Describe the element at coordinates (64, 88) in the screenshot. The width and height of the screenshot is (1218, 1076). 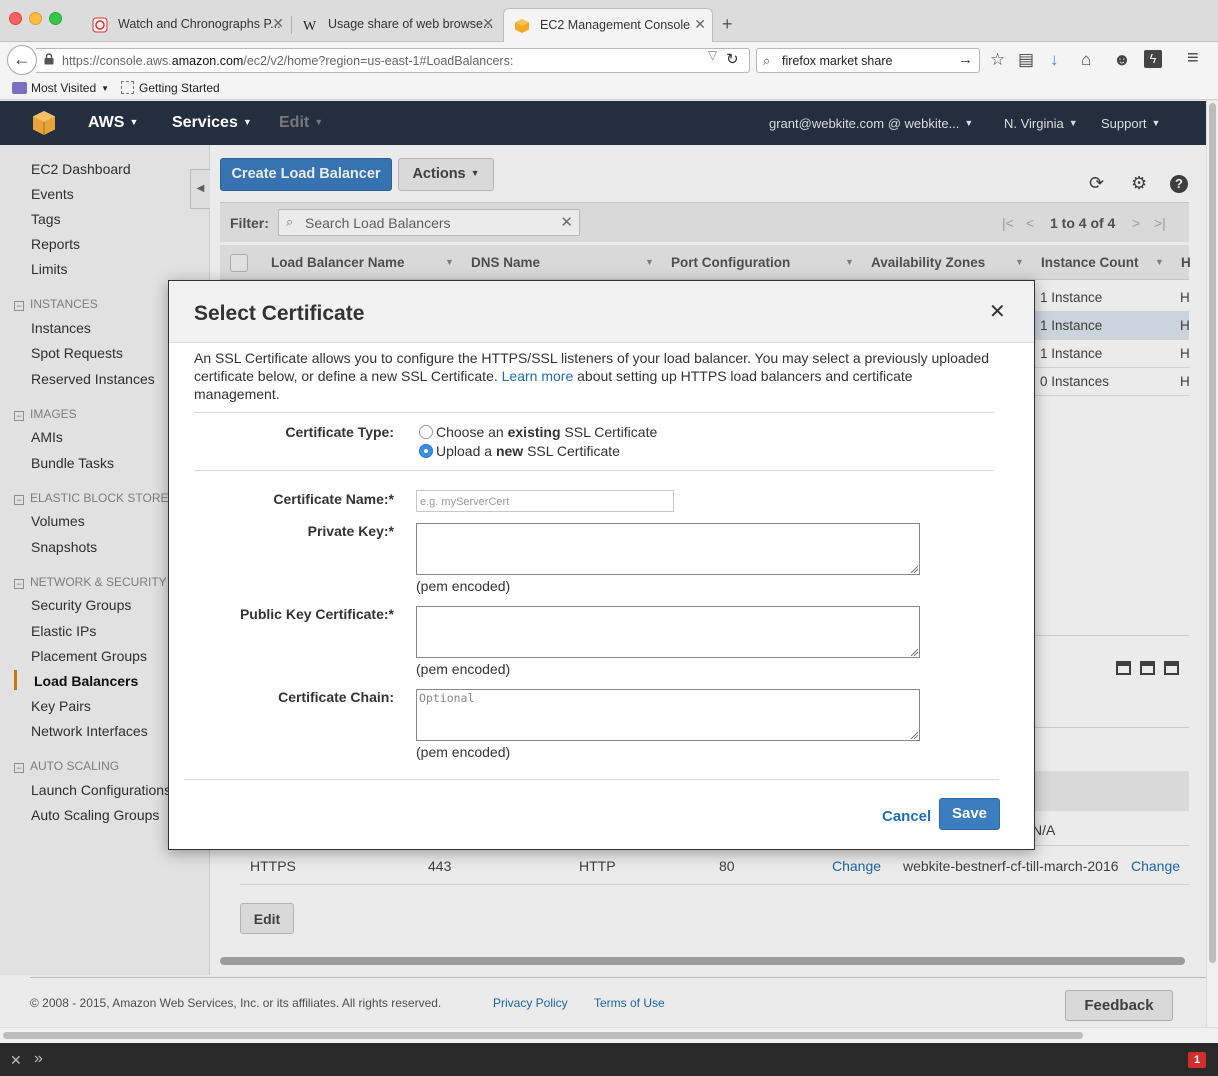
I see `bookmark-label: Most Visited` at that location.